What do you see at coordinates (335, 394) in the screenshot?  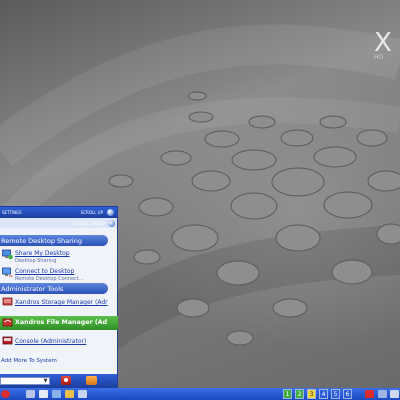 I see `workspace-5: 5` at bounding box center [335, 394].